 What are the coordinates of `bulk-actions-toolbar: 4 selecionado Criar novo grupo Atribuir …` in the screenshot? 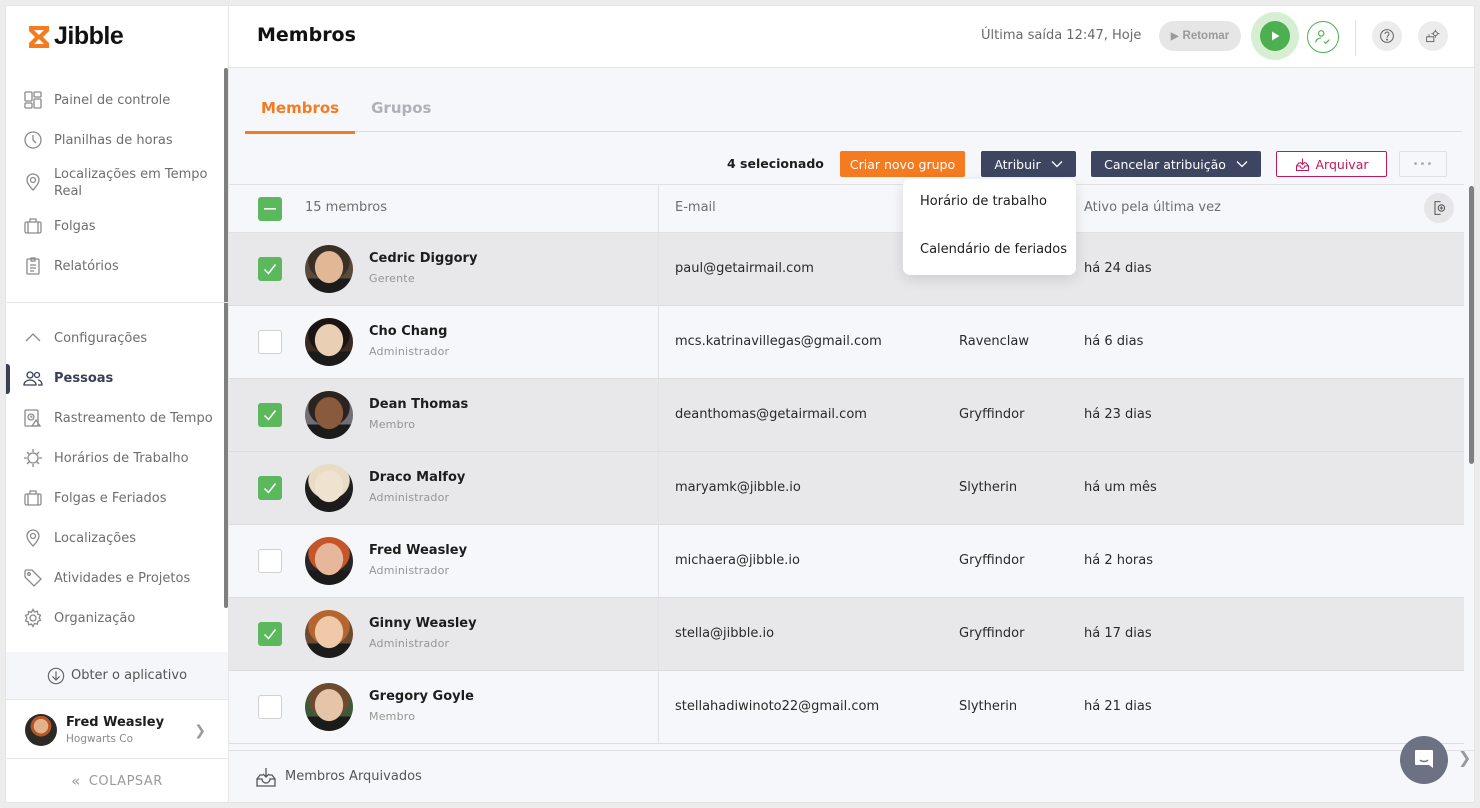 It's located at (851, 164).